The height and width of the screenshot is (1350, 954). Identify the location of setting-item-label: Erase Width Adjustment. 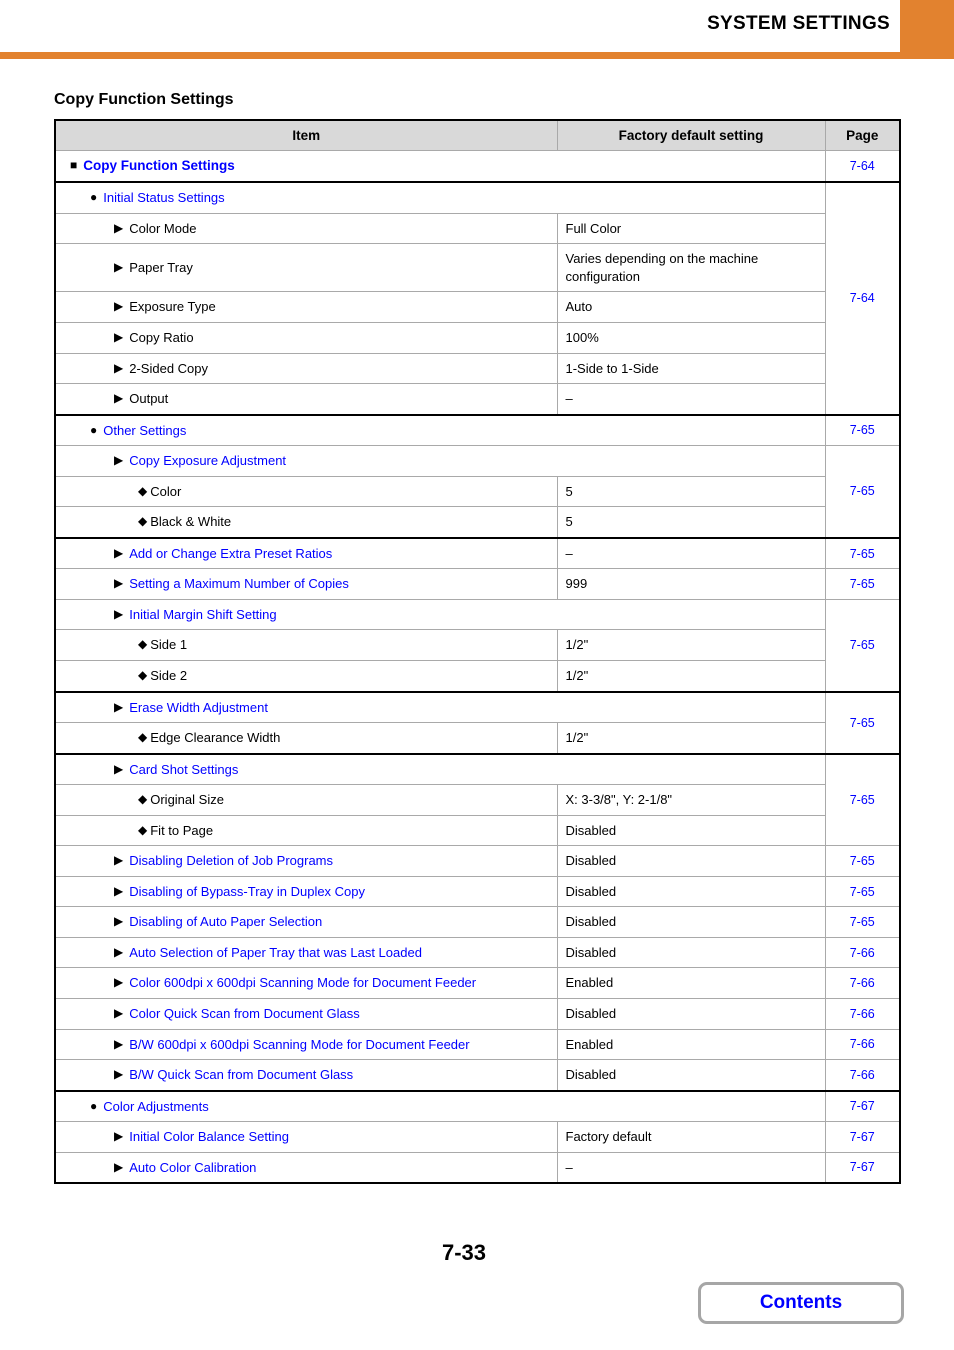
(198, 707).